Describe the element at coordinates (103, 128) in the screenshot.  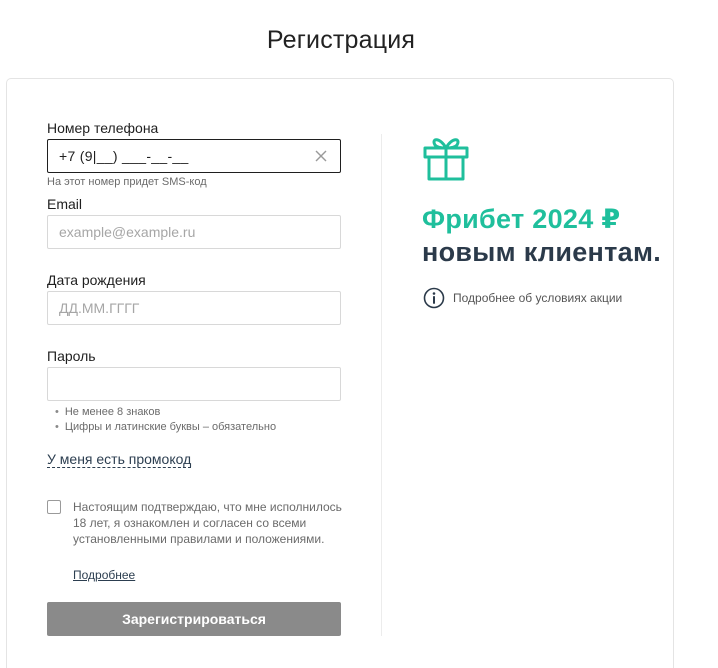
I see `phone-label: Номер телефона` at that location.